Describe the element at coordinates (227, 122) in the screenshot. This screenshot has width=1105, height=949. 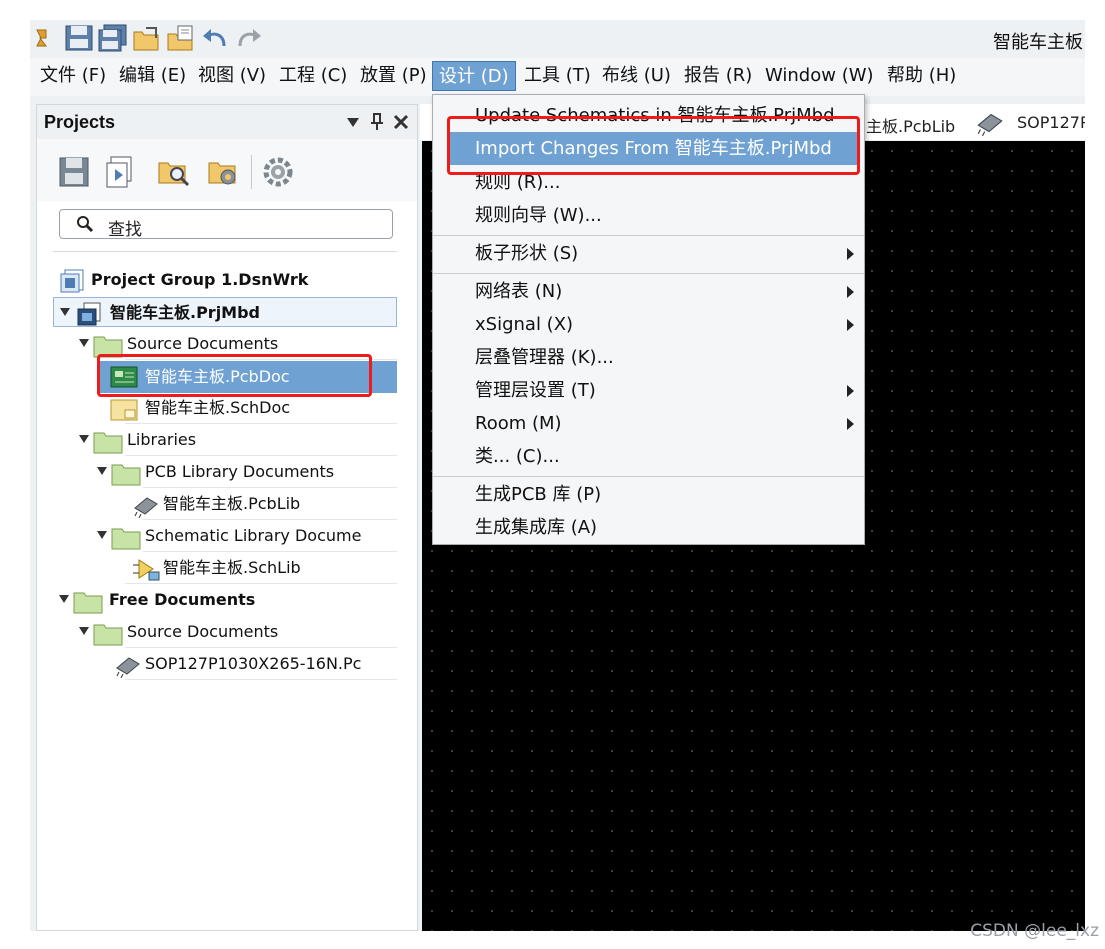
I see `panel-header: Projects` at that location.